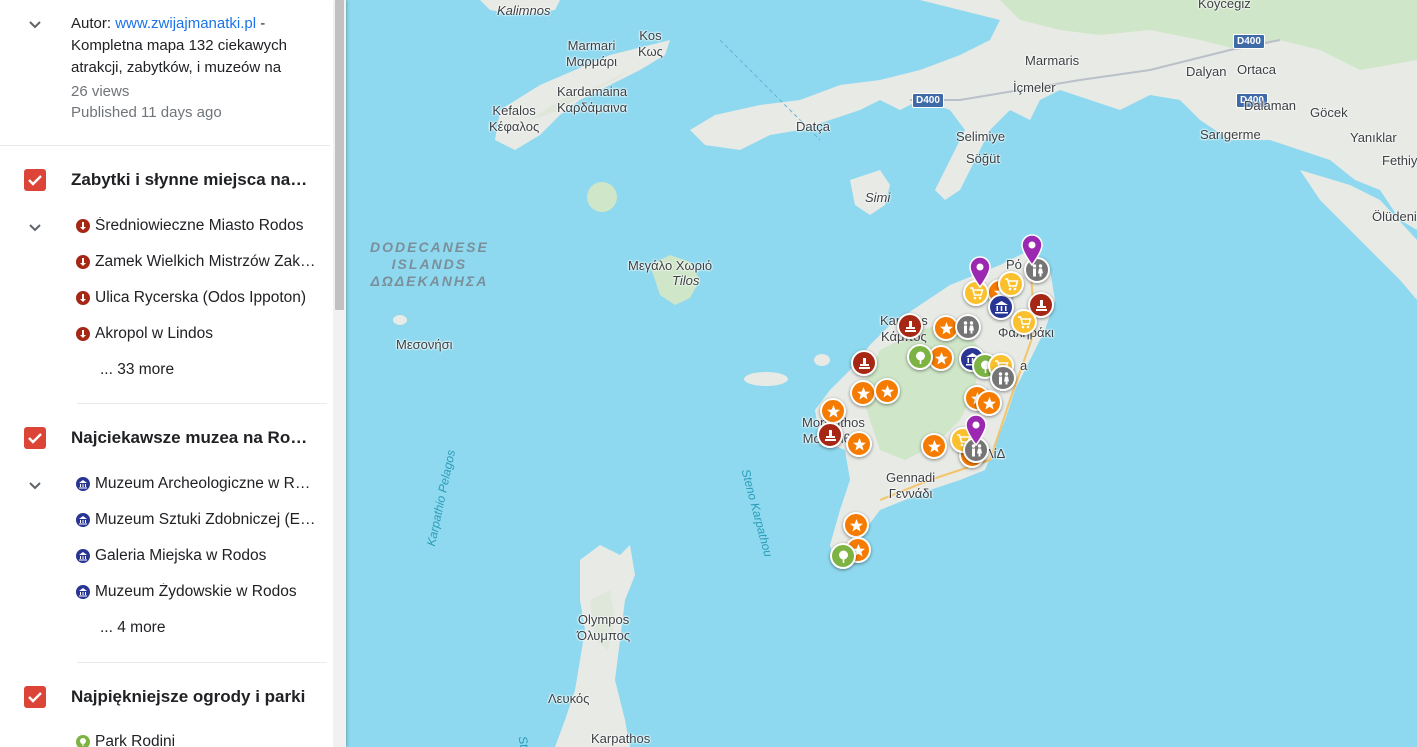 This screenshot has width=1417, height=747. I want to click on list-item: Akropol w Lindos, so click(196, 334).